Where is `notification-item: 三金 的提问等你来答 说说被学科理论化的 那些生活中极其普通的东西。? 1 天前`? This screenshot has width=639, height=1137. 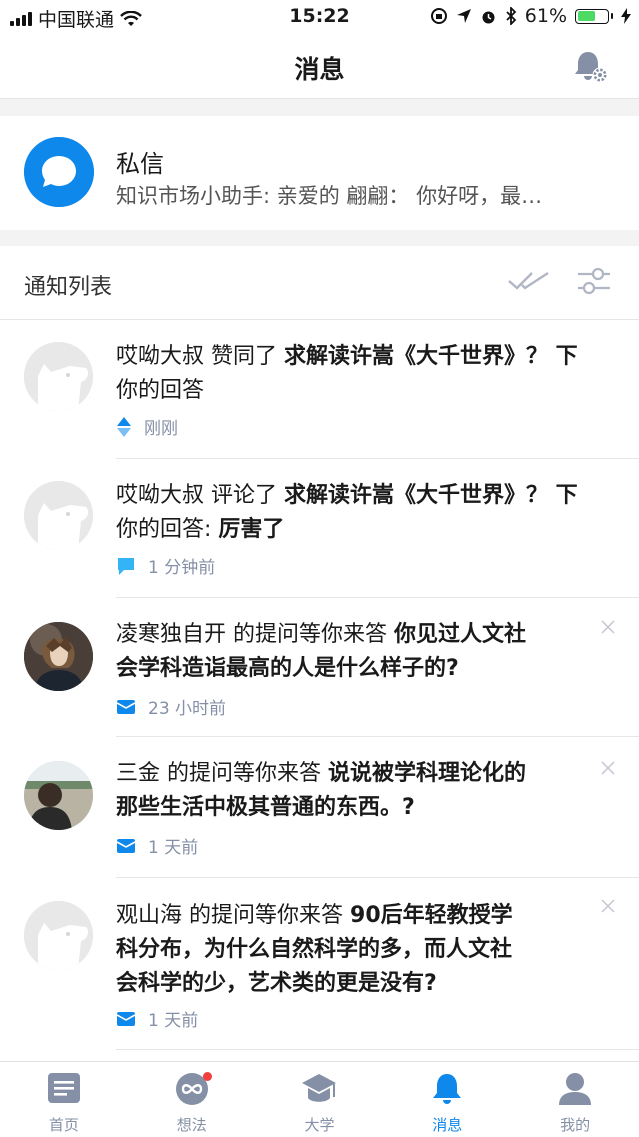
notification-item: 三金 的提问等你来答 说说被学科理论化的 那些生活中极其普通的东西。? 1 天前 is located at coordinates (319, 807).